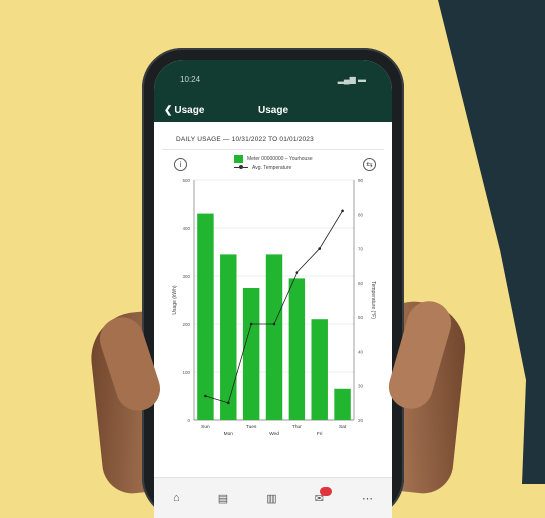 Image resolution: width=545 pixels, height=518 pixels. What do you see at coordinates (251, 427) in the screenshot?
I see `x-tick-label: Tues` at bounding box center [251, 427].